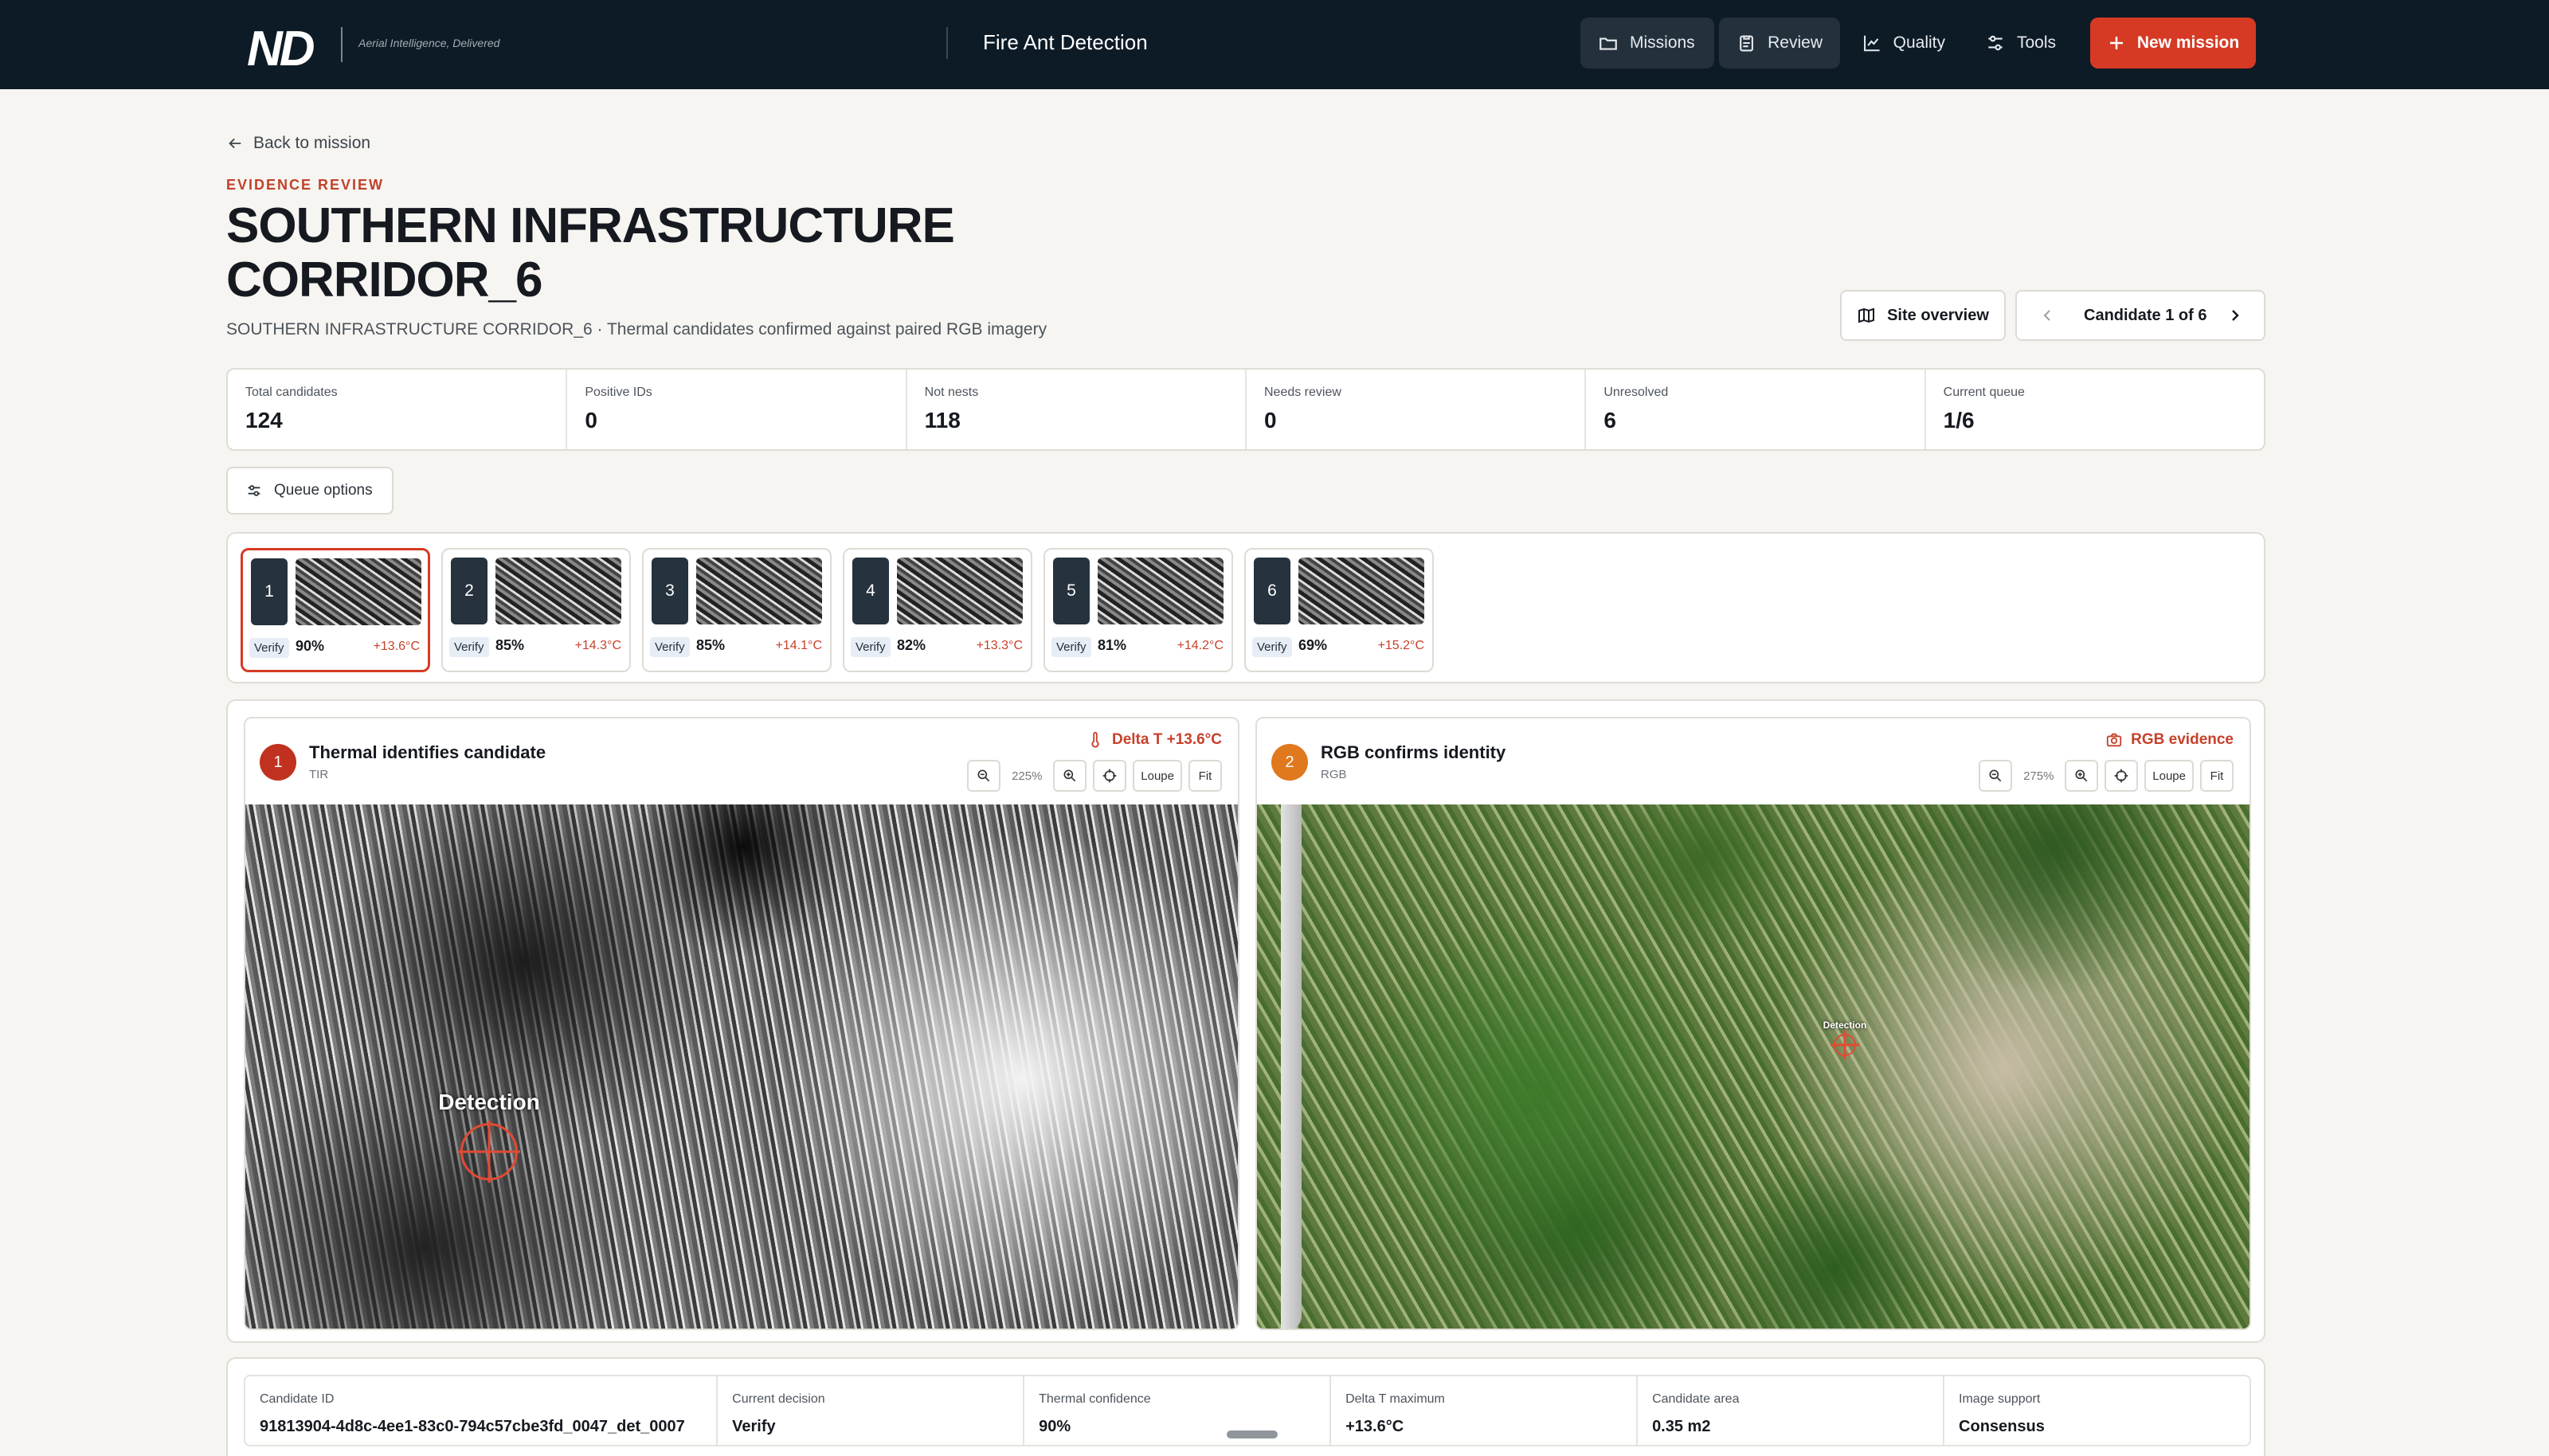 This screenshot has width=2549, height=1456. I want to click on stat-label: Not nests, so click(951, 392).